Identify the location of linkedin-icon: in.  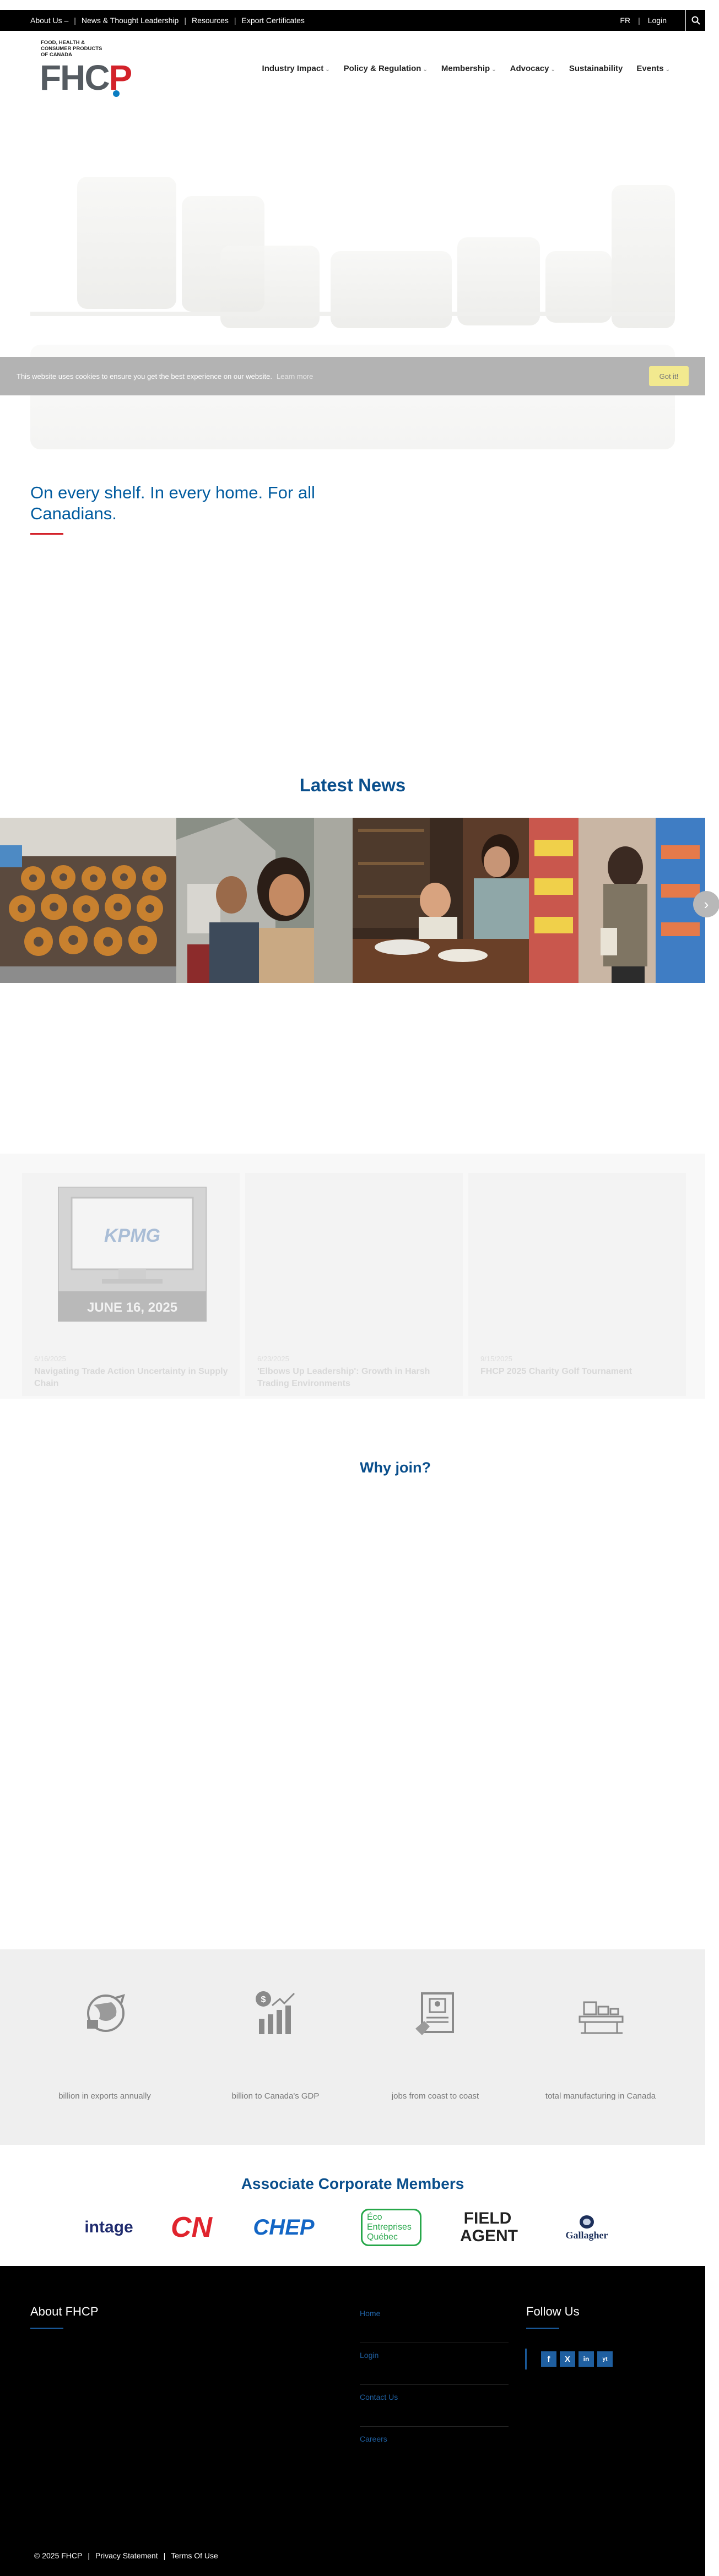
(587, 2359).